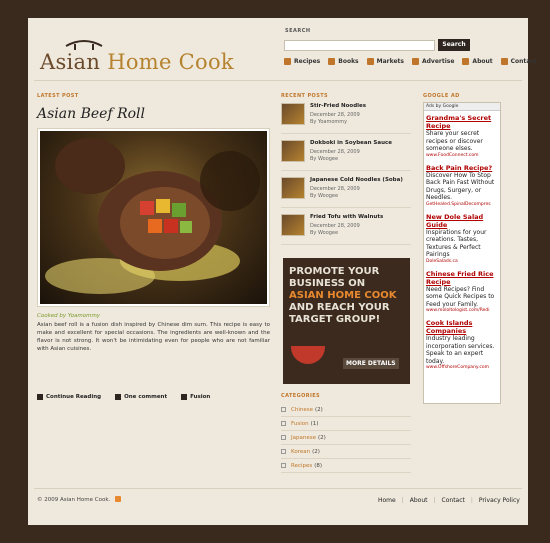  What do you see at coordinates (301, 396) in the screenshot?
I see `categories-label: CATEGORIES` at bounding box center [301, 396].